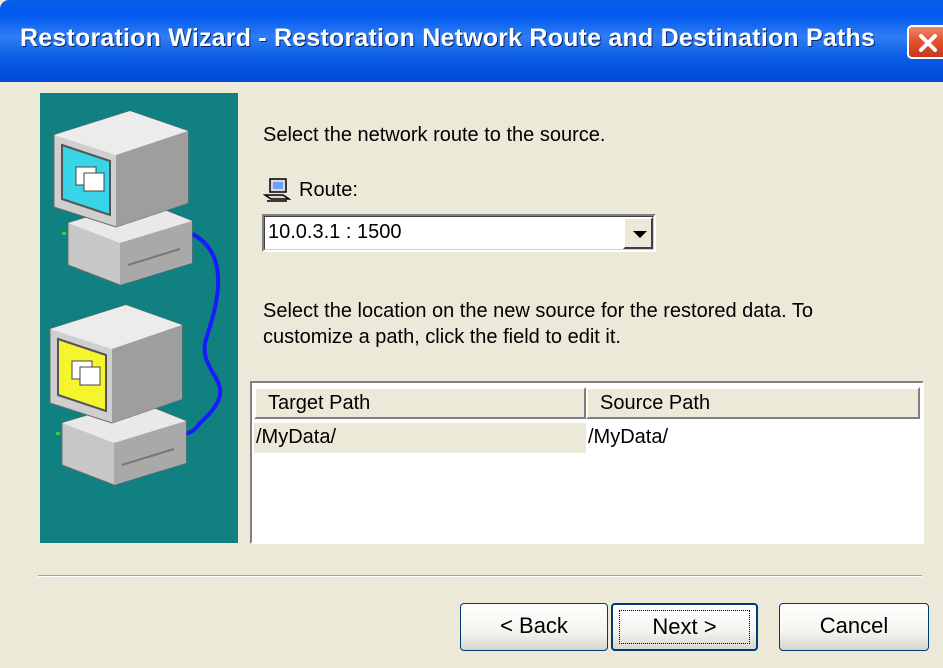 The image size is (943, 668). I want to click on route-dropdown-value: 10.0.3.1 : 1500, so click(335, 232).